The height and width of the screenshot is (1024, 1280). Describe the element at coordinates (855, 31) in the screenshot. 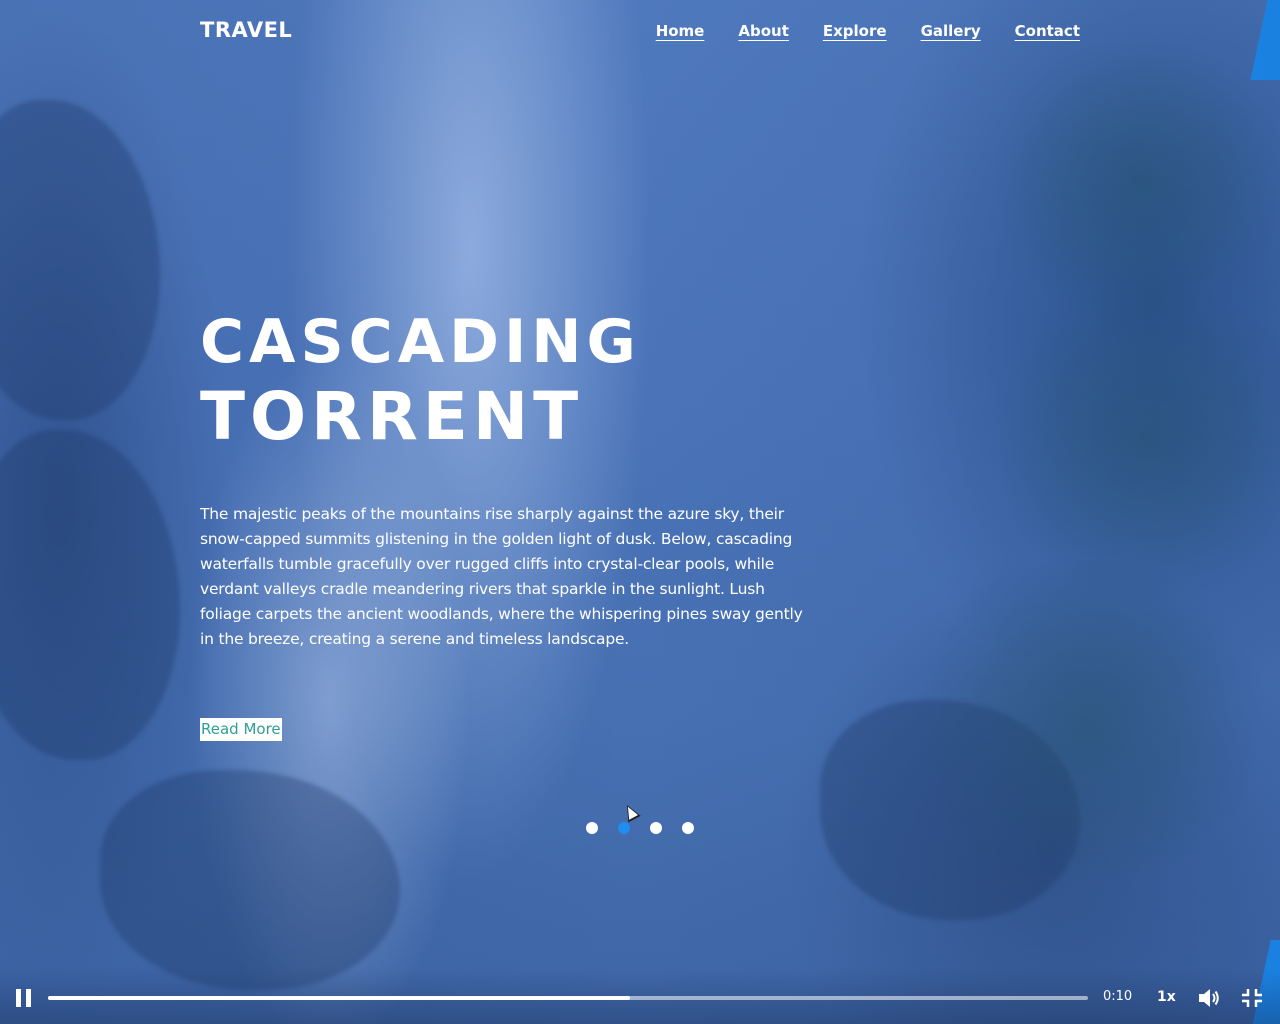

I see `nav-link-explore: Explore` at that location.